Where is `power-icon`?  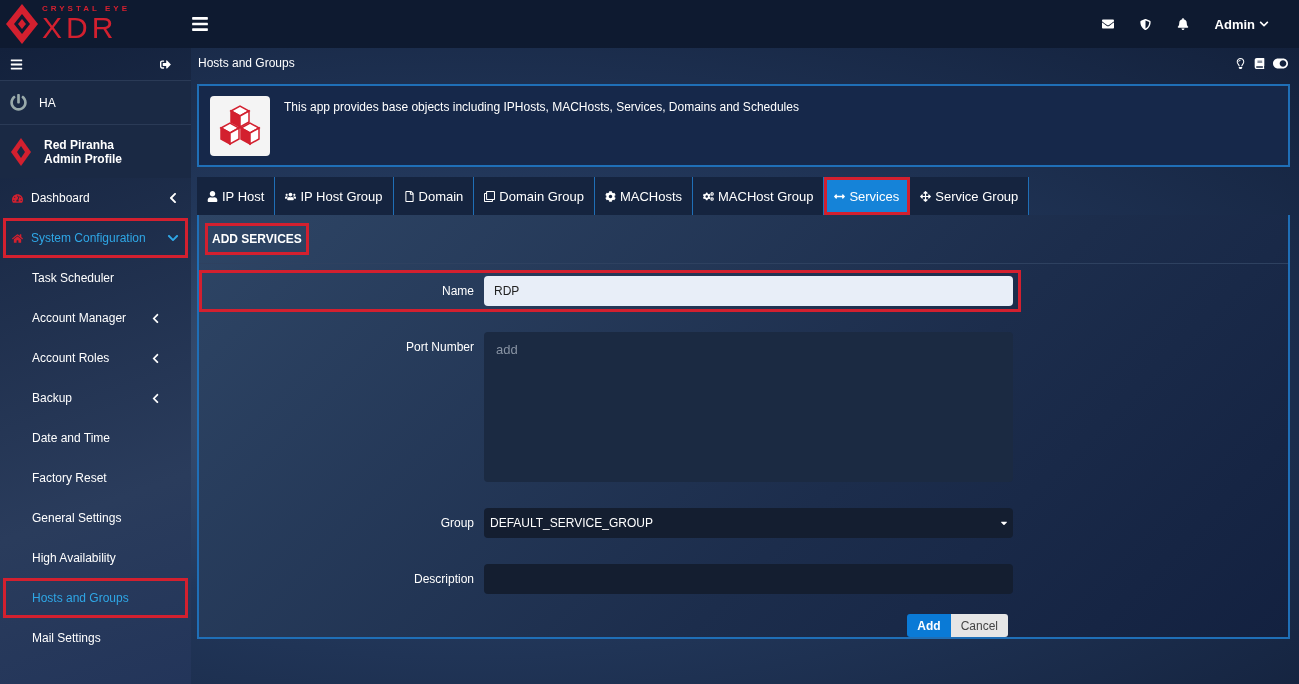 power-icon is located at coordinates (18, 102).